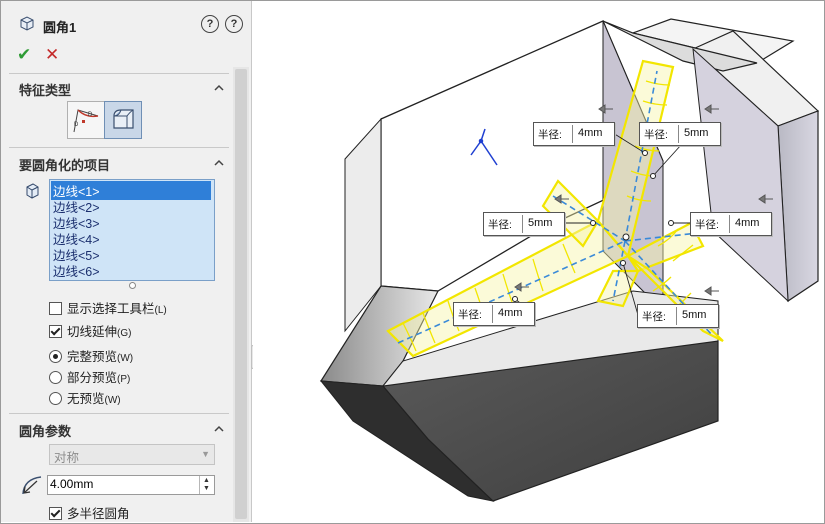 The width and height of the screenshot is (825, 524). I want to click on tangent-propagation-checkbox: 切线延伸(G), so click(90, 330).